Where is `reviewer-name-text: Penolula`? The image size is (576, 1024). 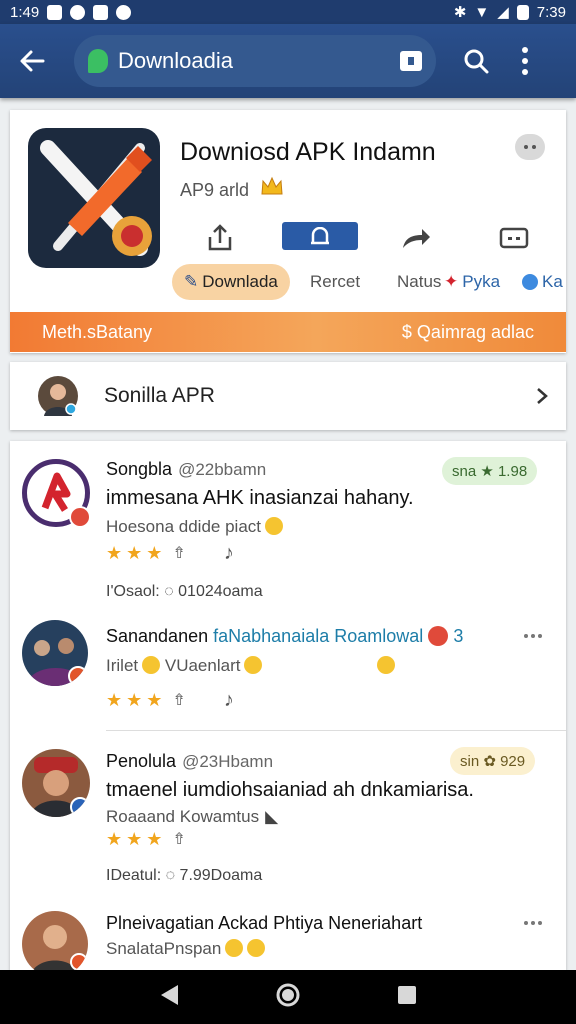
reviewer-name-text: Penolula is located at coordinates (141, 761).